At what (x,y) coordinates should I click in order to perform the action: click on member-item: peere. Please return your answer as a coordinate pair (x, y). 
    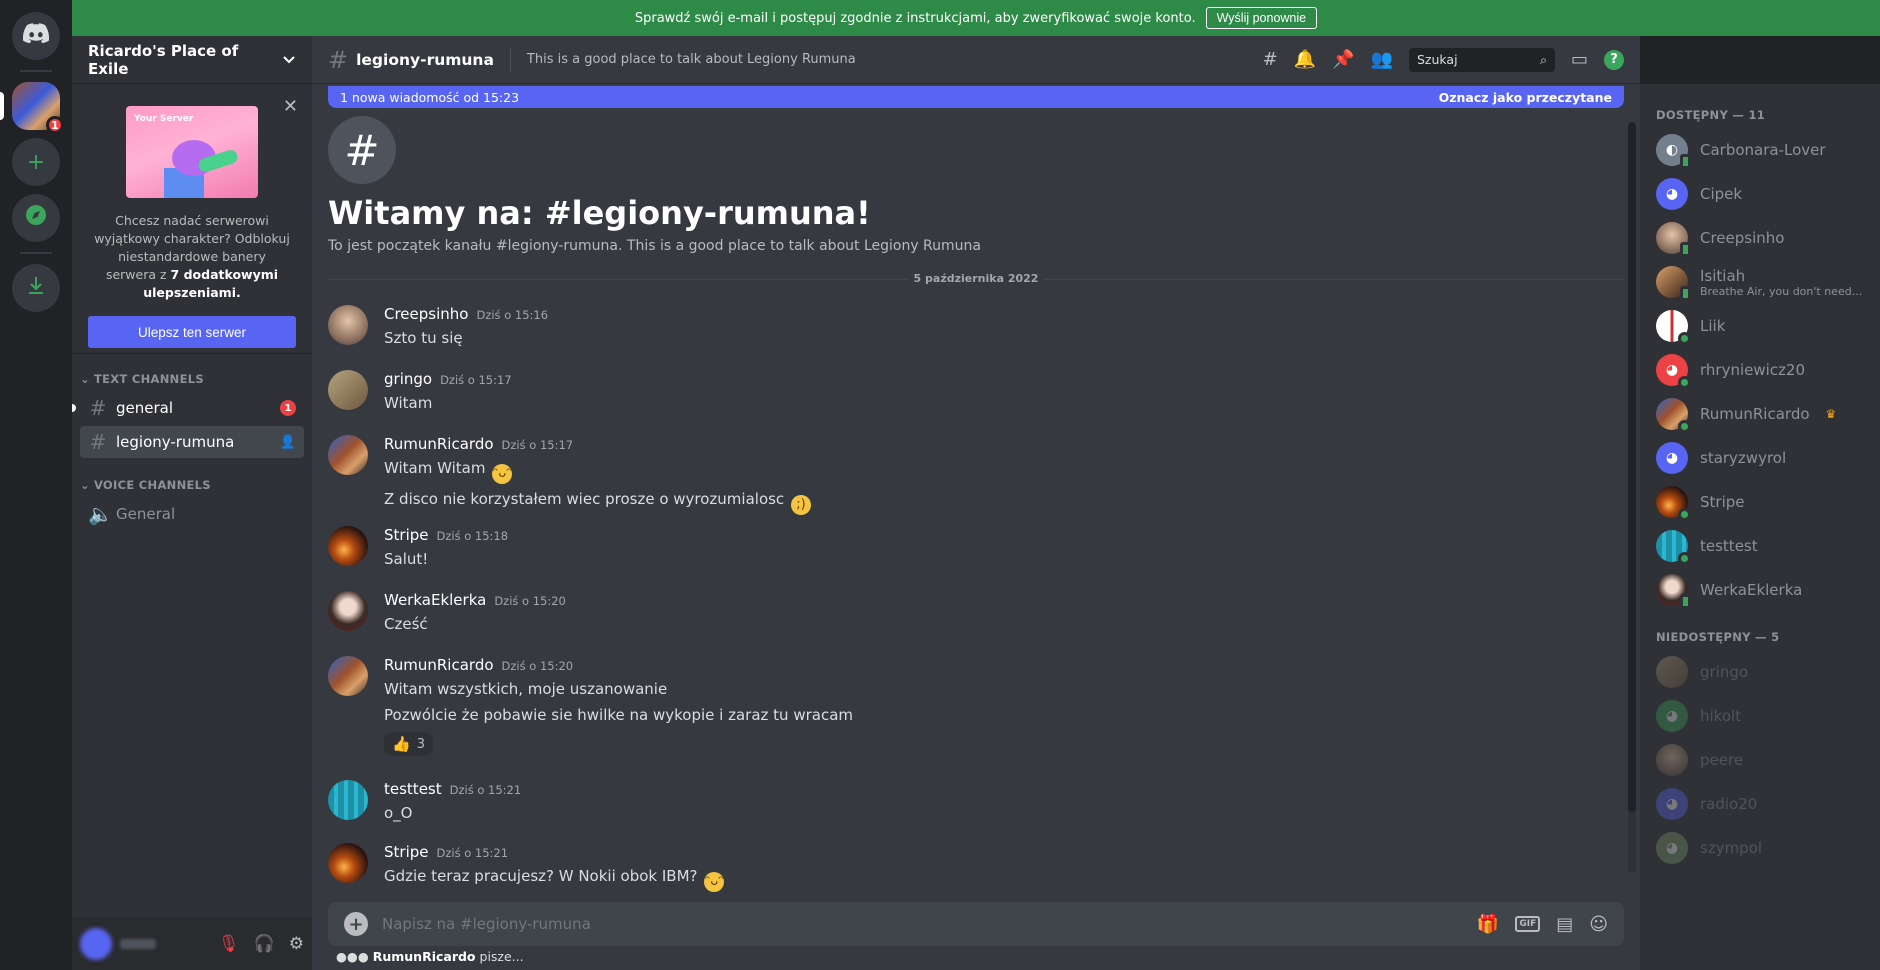
    Looking at the image, I should click on (1764, 760).